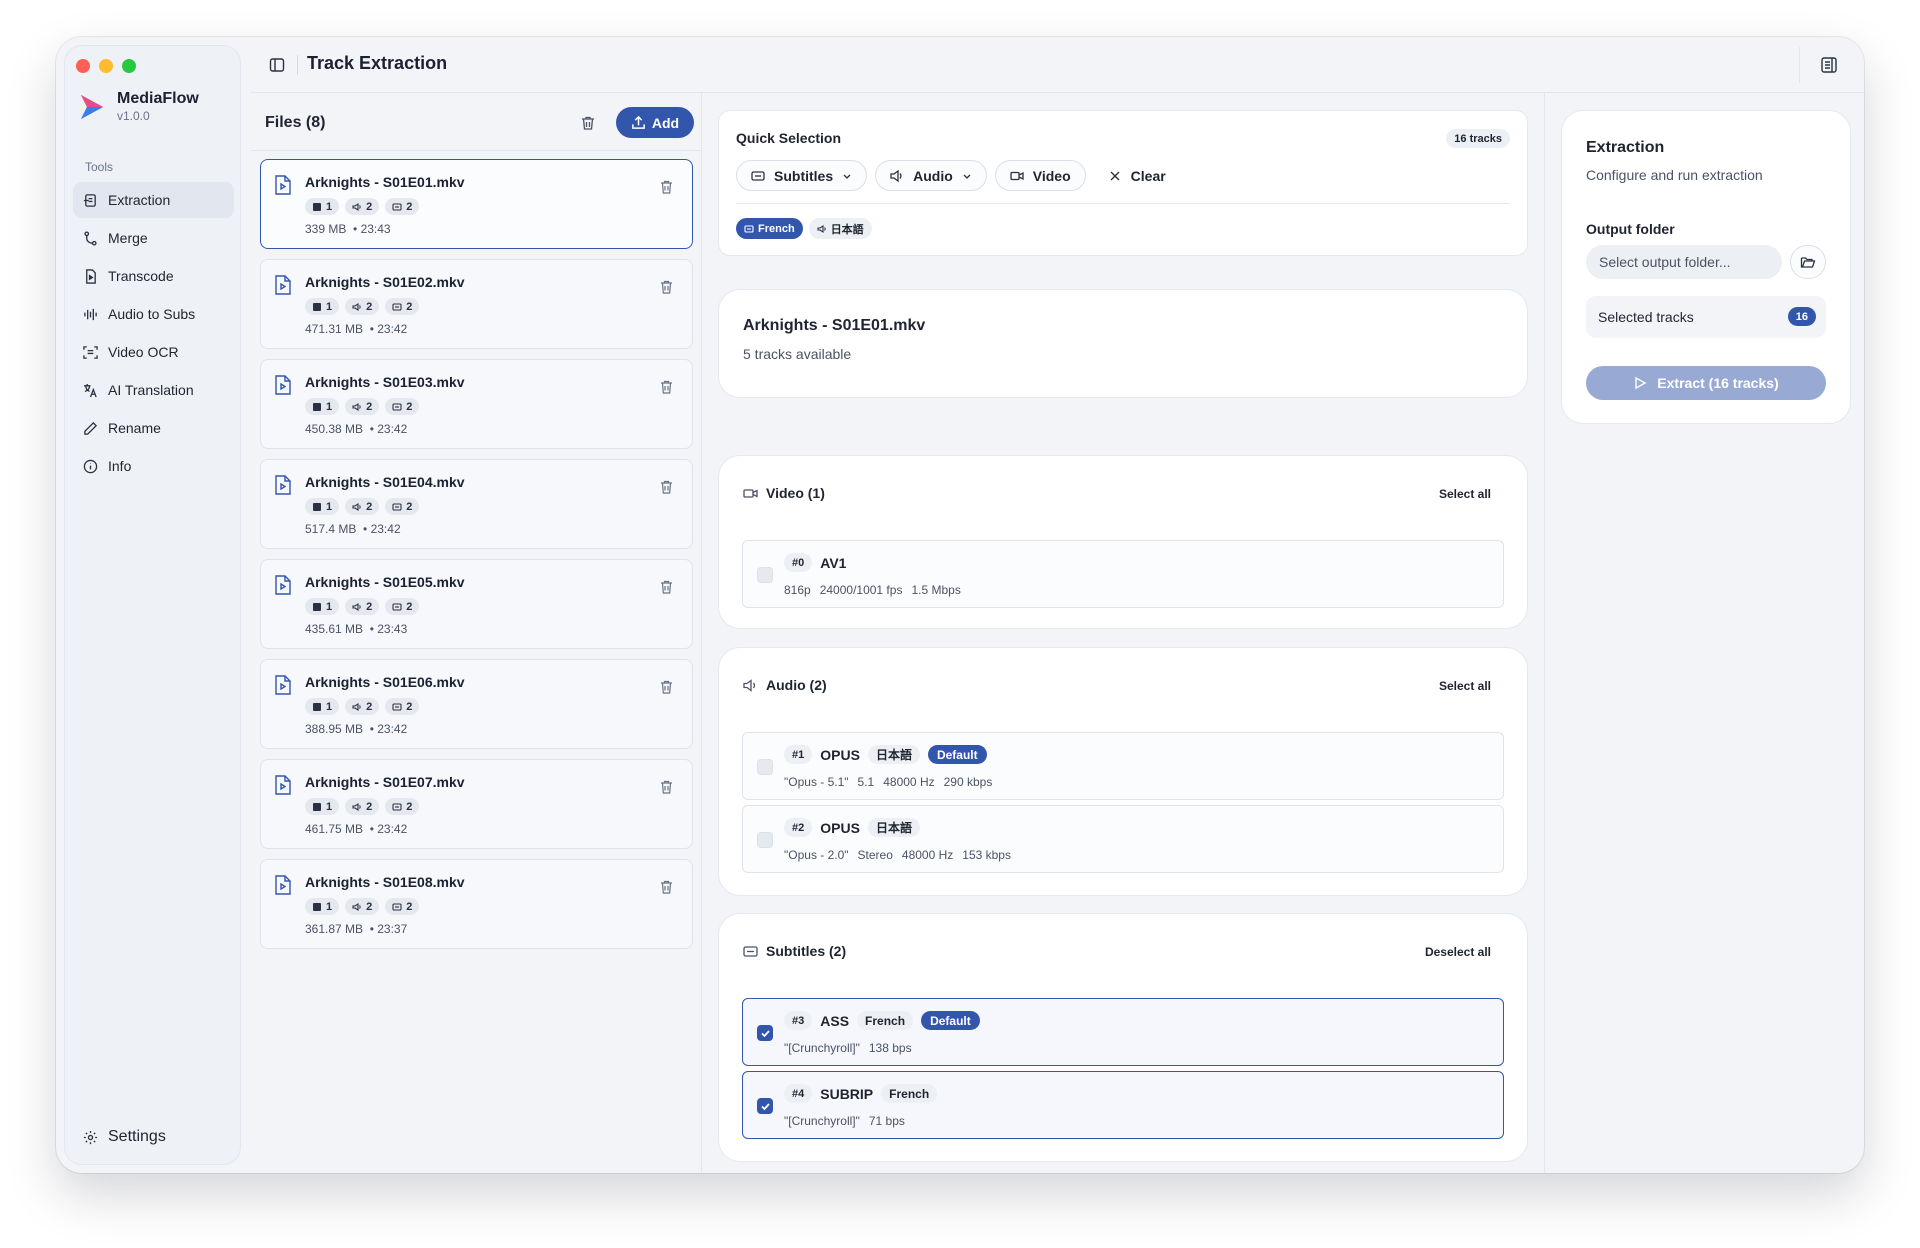 The height and width of the screenshot is (1248, 1920). Describe the element at coordinates (804, 228) in the screenshot. I see `language-tags: French 日本語` at that location.